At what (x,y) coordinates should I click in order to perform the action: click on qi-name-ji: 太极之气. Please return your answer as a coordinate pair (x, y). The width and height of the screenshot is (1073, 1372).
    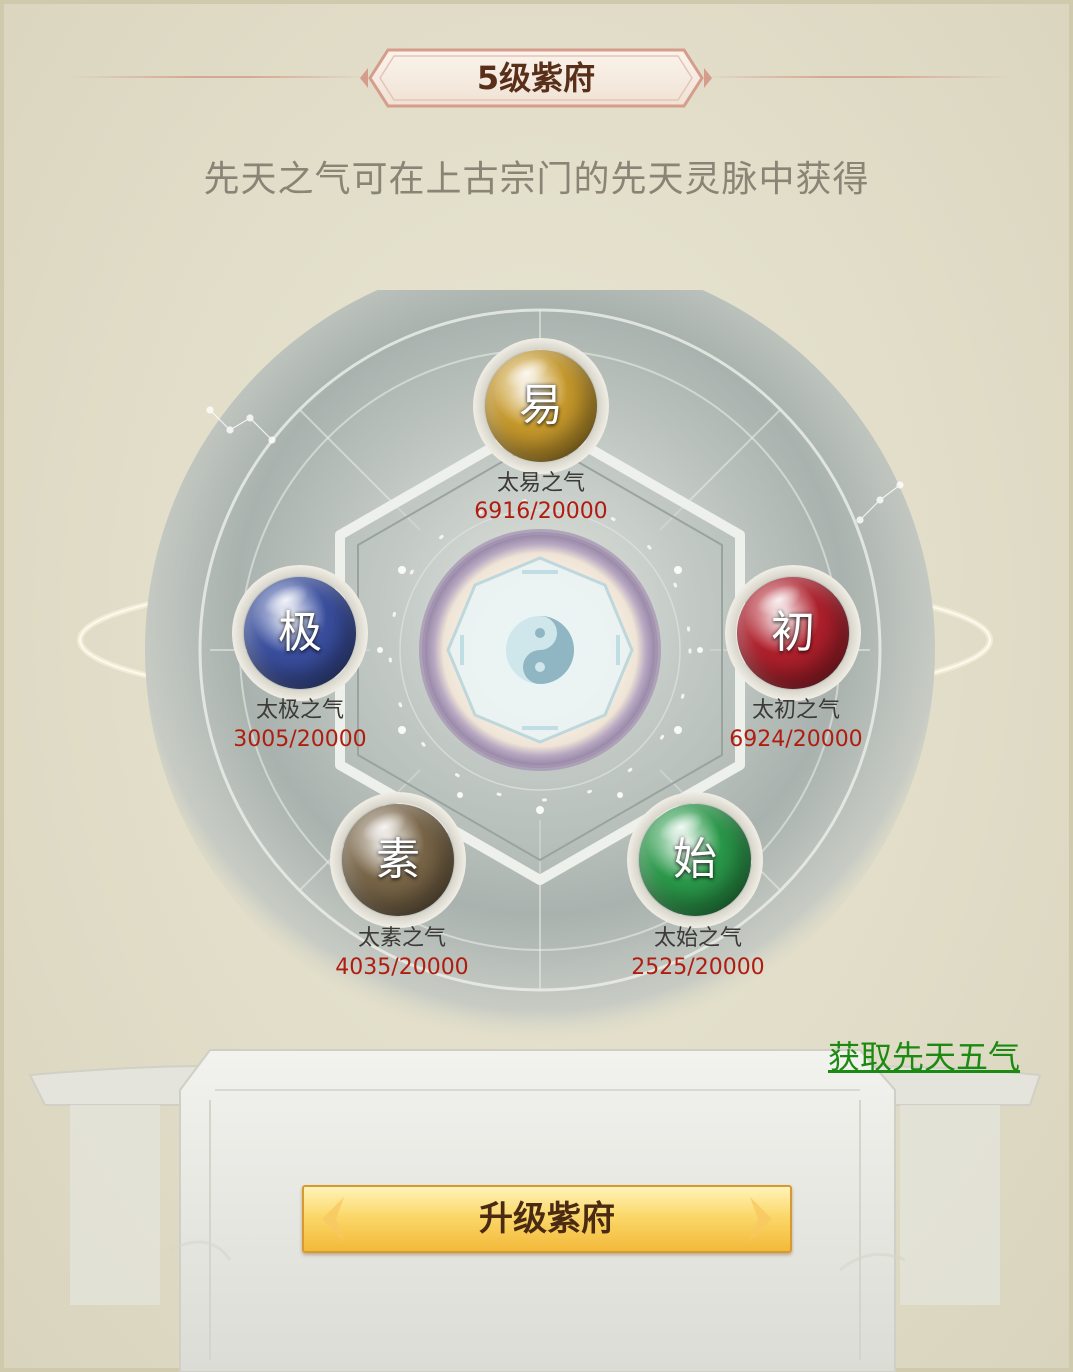
    Looking at the image, I should click on (299, 710).